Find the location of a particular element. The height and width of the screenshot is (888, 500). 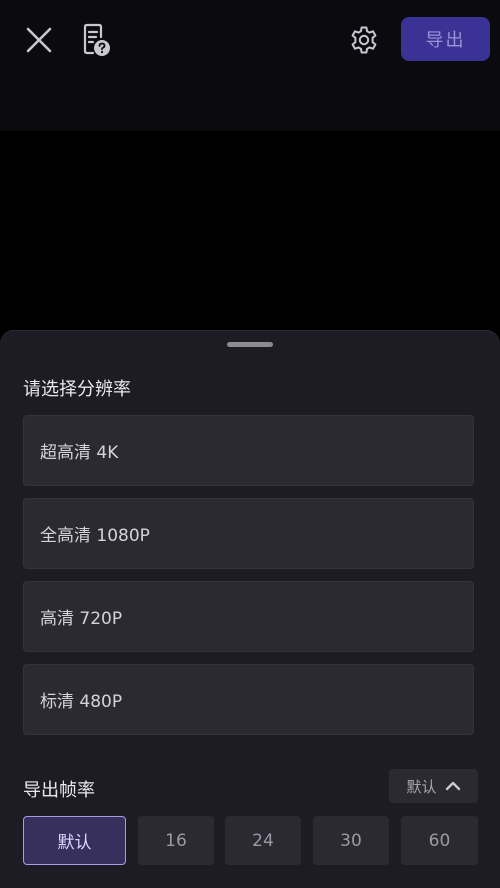

resolution-option-4k: 超高清 4K is located at coordinates (248, 450).